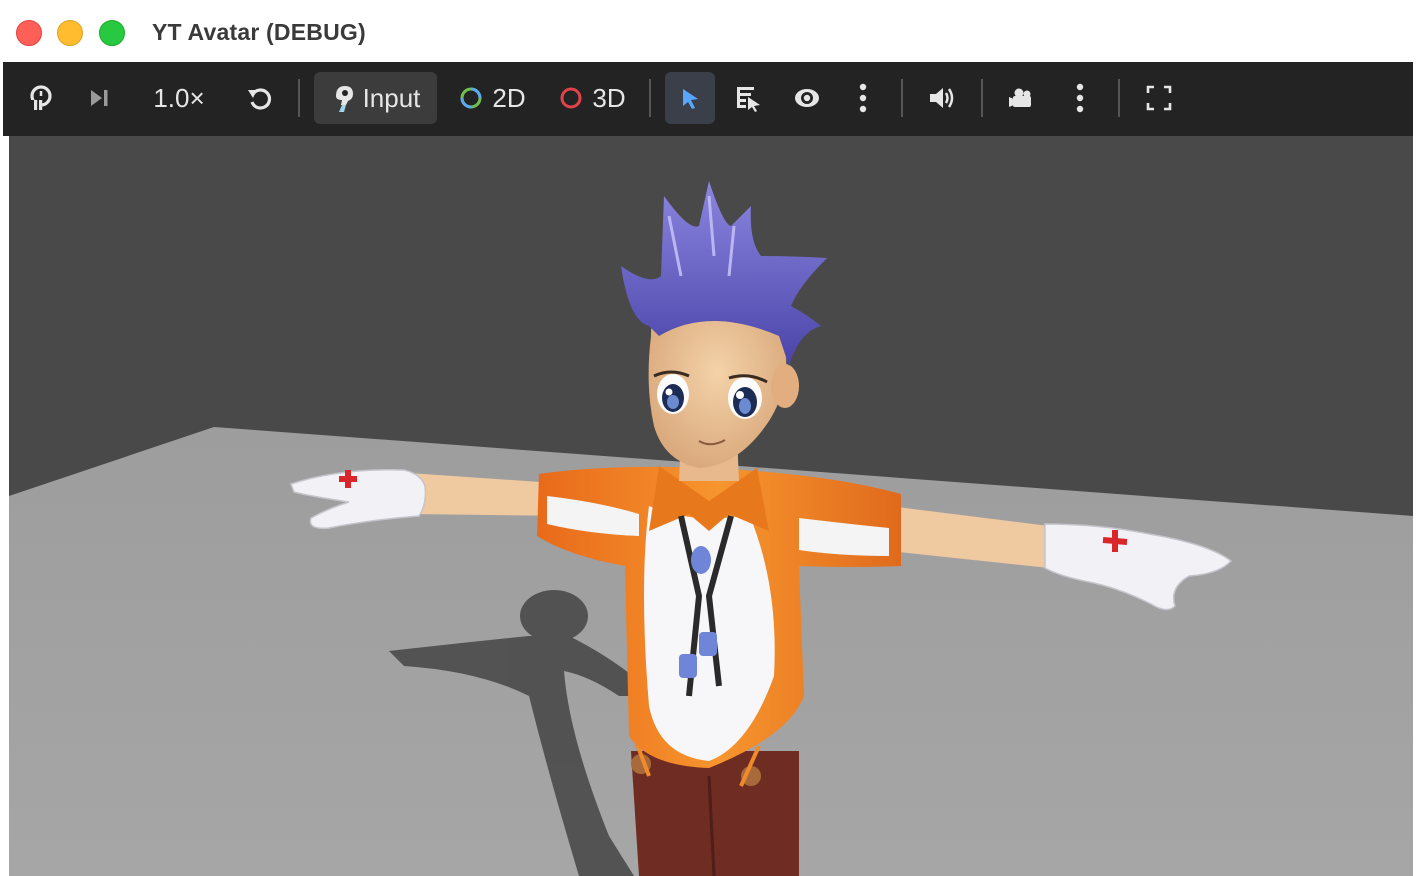  I want to click on reload-button, so click(260, 98).